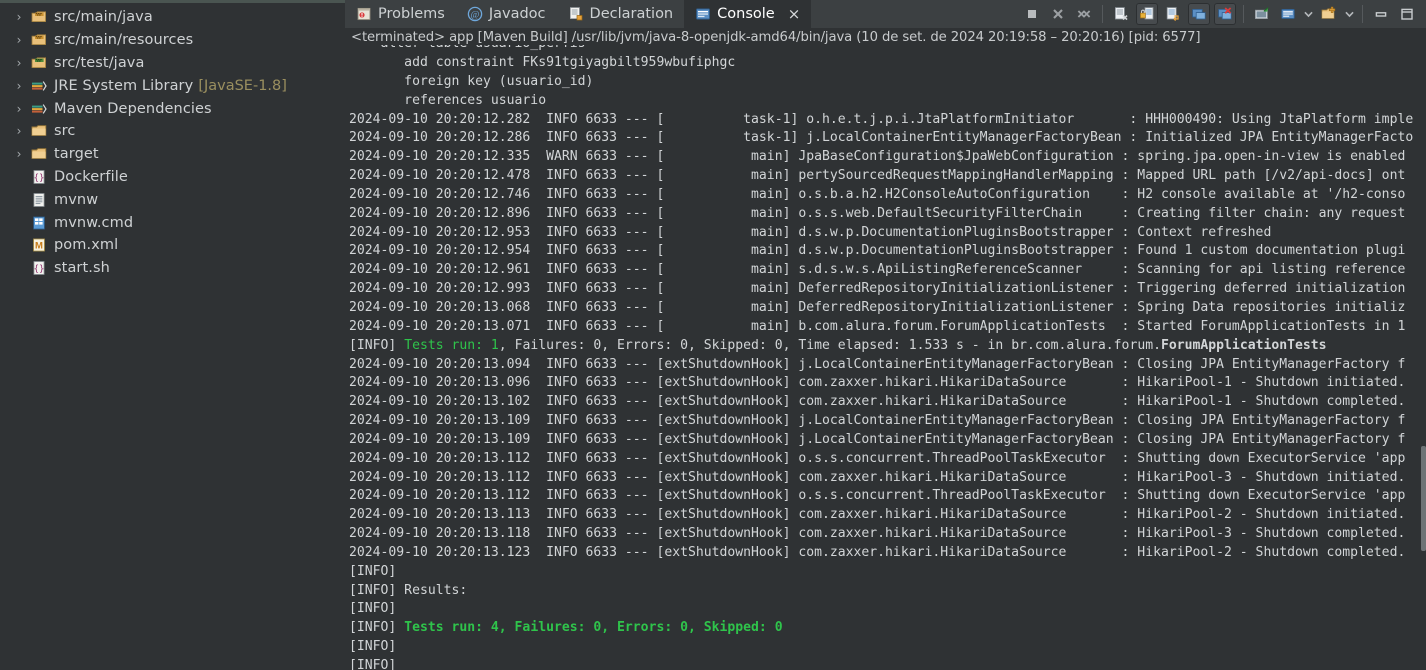 The width and height of the screenshot is (1426, 670). Describe the element at coordinates (1381, 14) in the screenshot. I see `minimize-view-button` at that location.